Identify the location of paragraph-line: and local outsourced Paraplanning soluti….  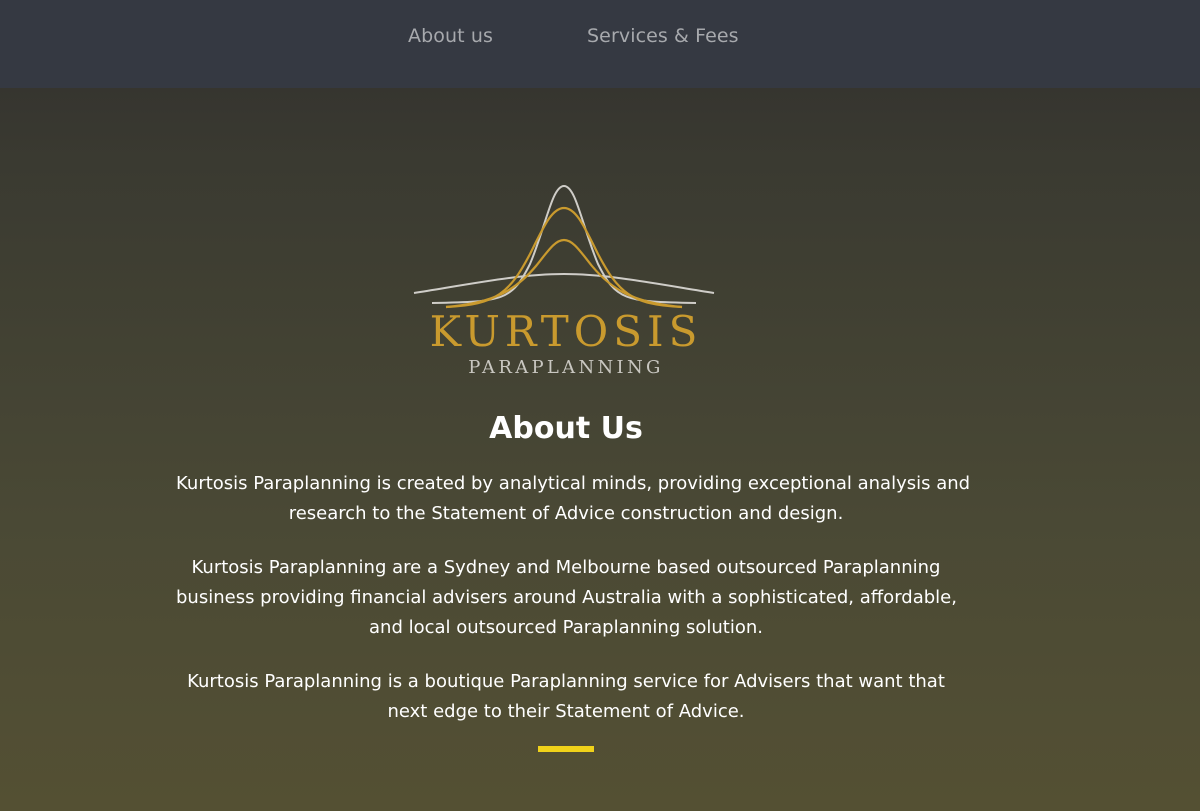
(566, 627).